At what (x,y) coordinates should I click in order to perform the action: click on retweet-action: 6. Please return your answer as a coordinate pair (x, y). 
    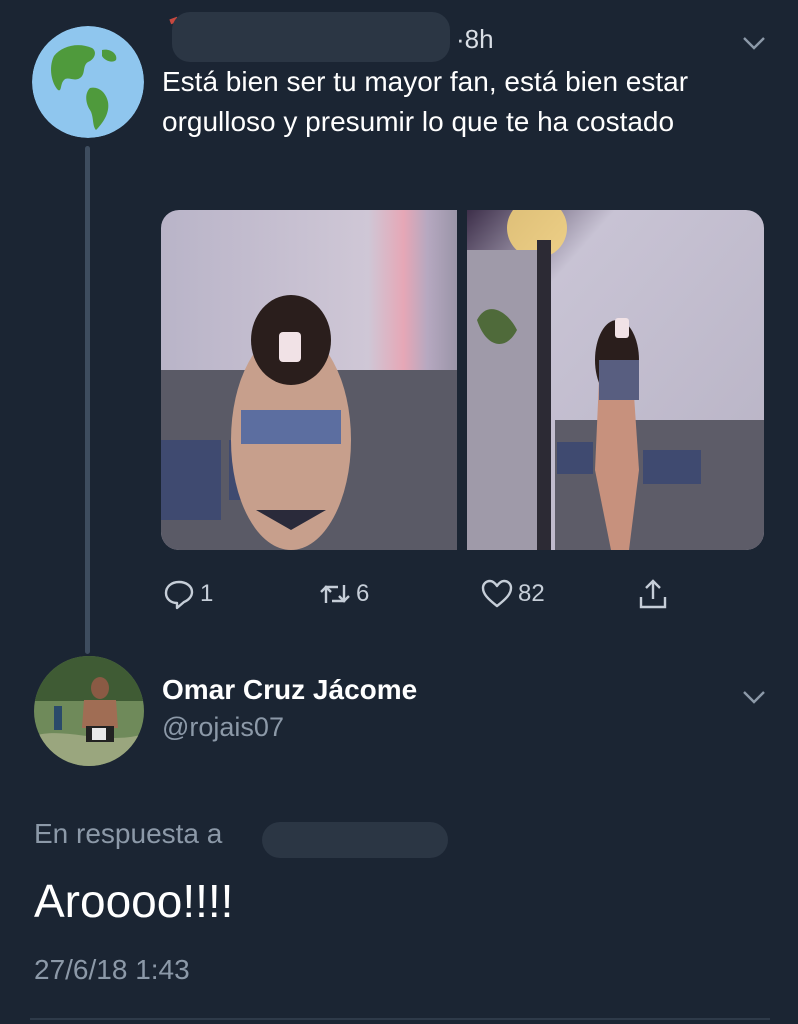
    Looking at the image, I should click on (343, 594).